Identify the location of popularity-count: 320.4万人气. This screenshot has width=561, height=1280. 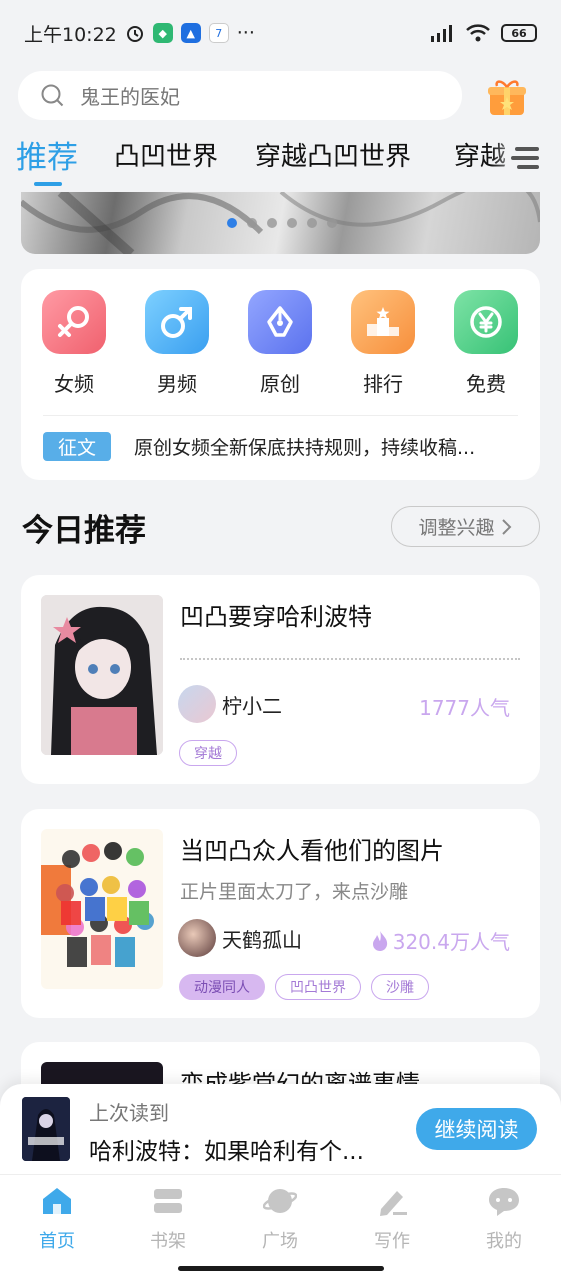
(451, 942).